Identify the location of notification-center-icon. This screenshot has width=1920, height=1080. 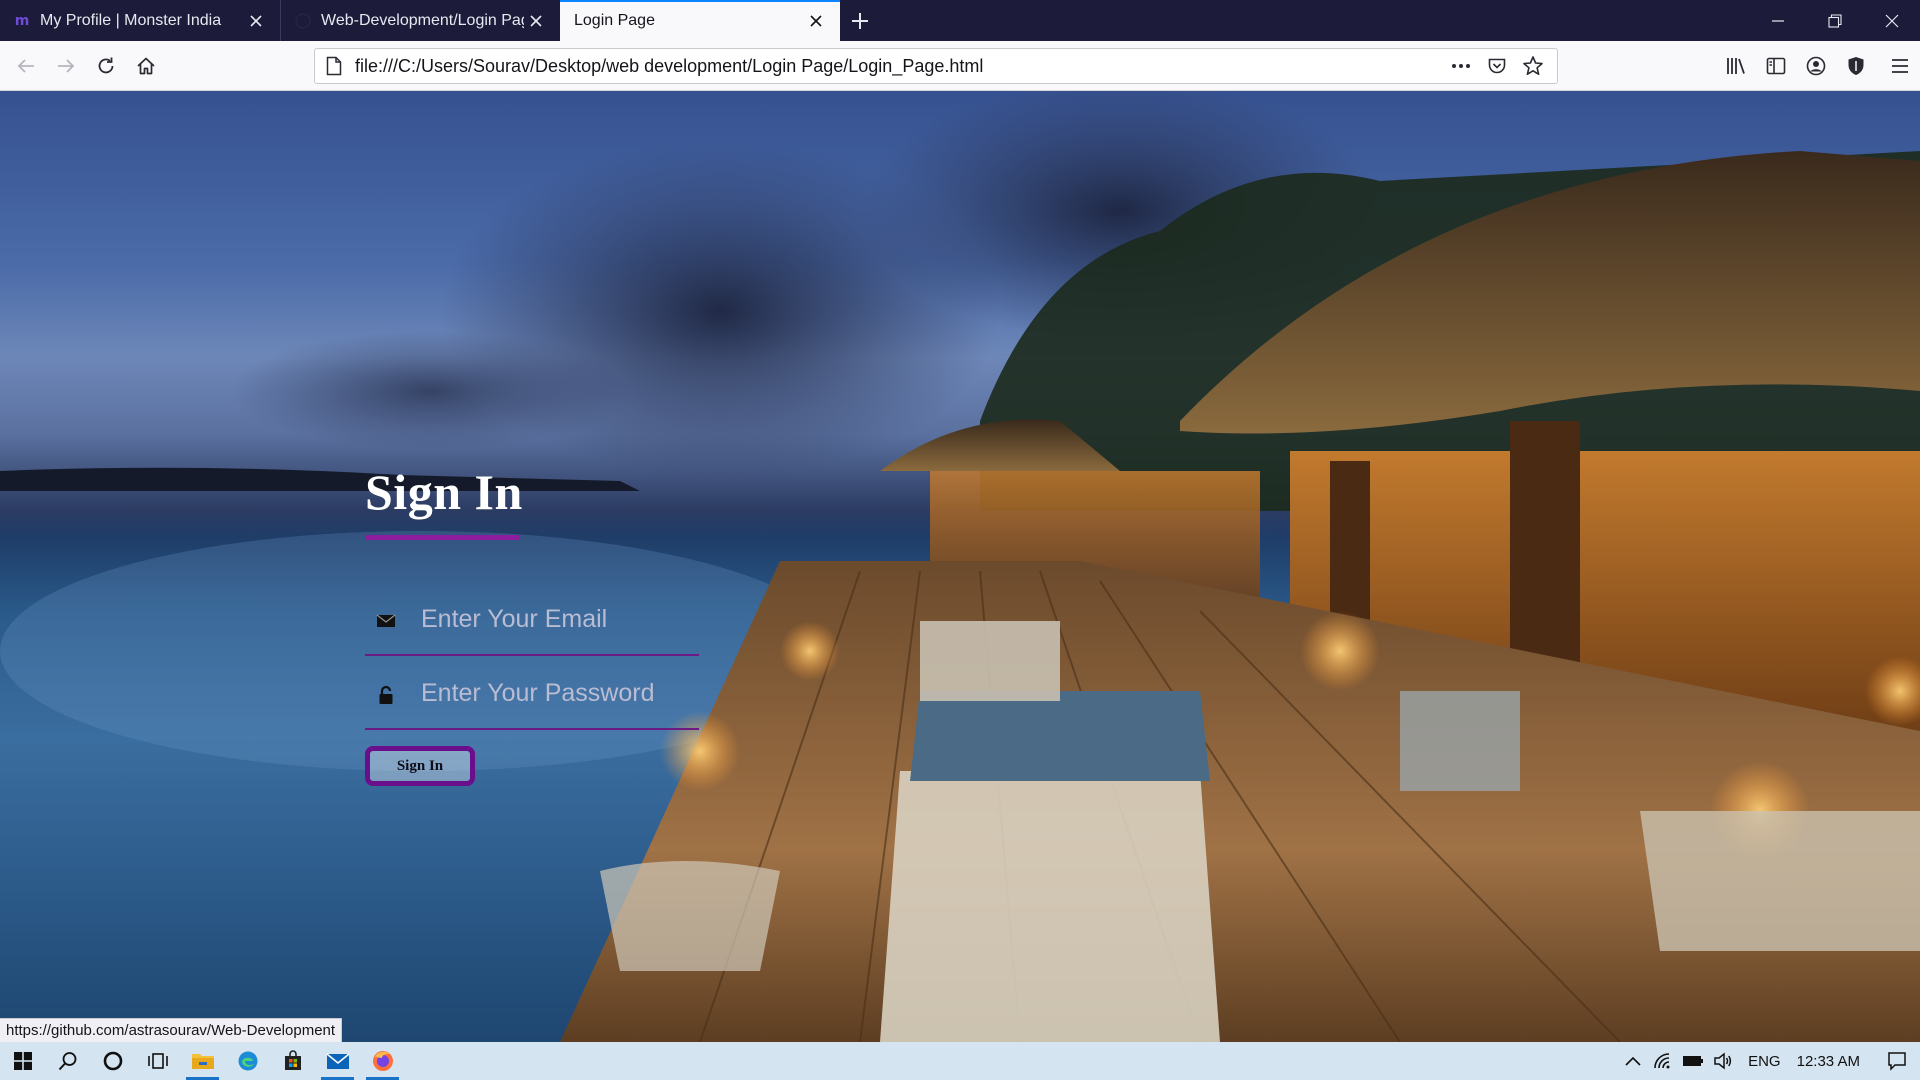
(1897, 1061).